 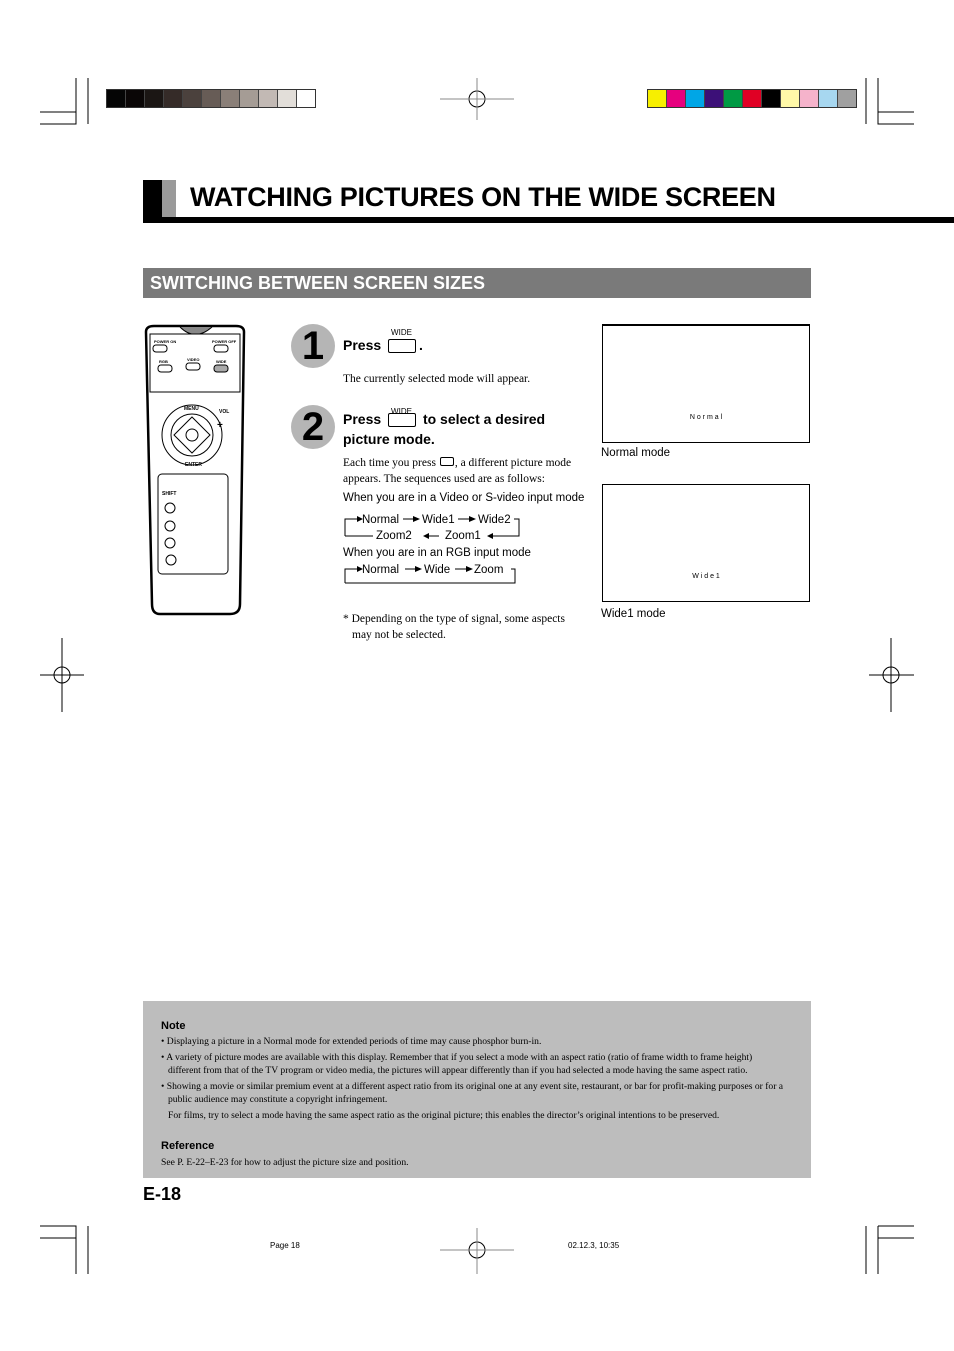 What do you see at coordinates (706, 383) in the screenshot?
I see `normal-mode-screen: N o r m a l` at bounding box center [706, 383].